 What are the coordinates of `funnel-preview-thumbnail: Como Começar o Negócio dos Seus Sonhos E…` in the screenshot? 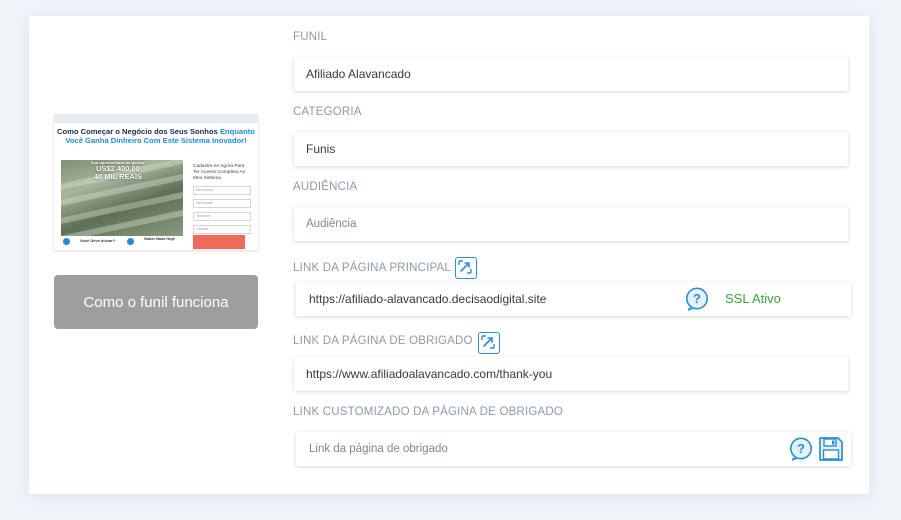 It's located at (156, 182).